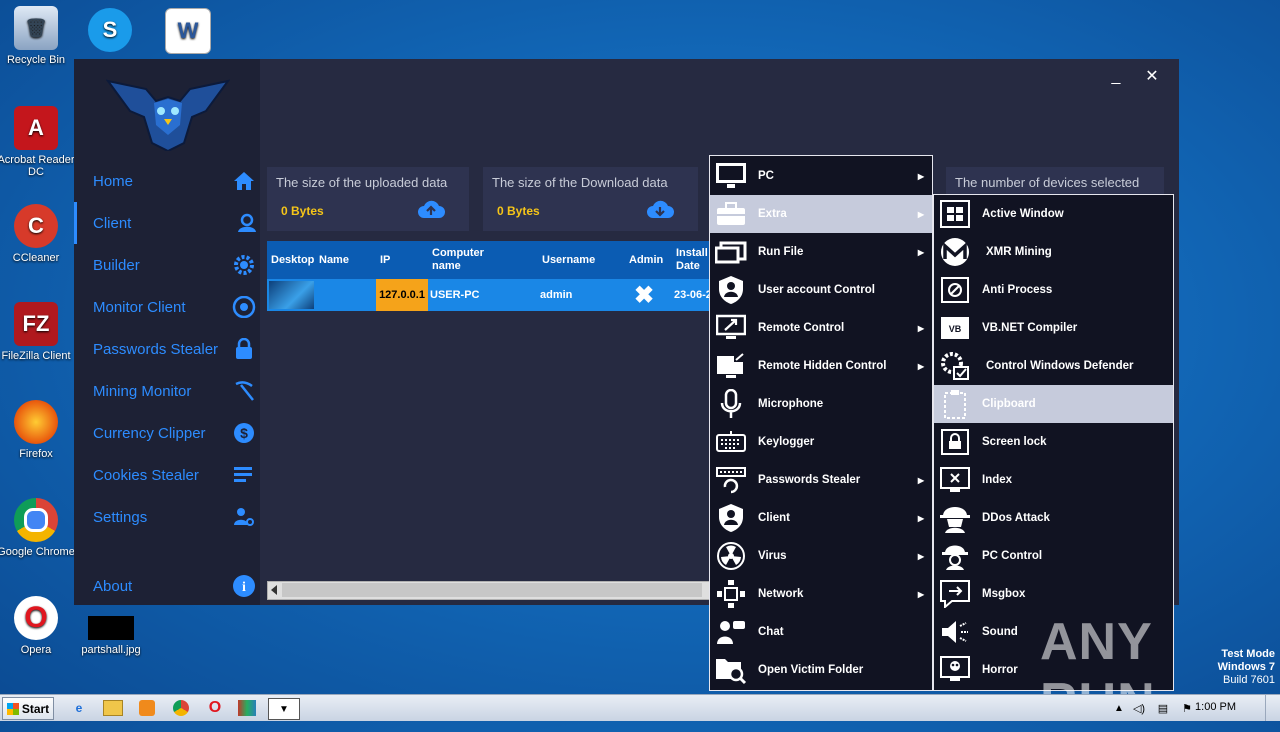 The image size is (1280, 732). Describe the element at coordinates (284, 709) in the screenshot. I see `active-window-taskbar-button: ▼` at that location.